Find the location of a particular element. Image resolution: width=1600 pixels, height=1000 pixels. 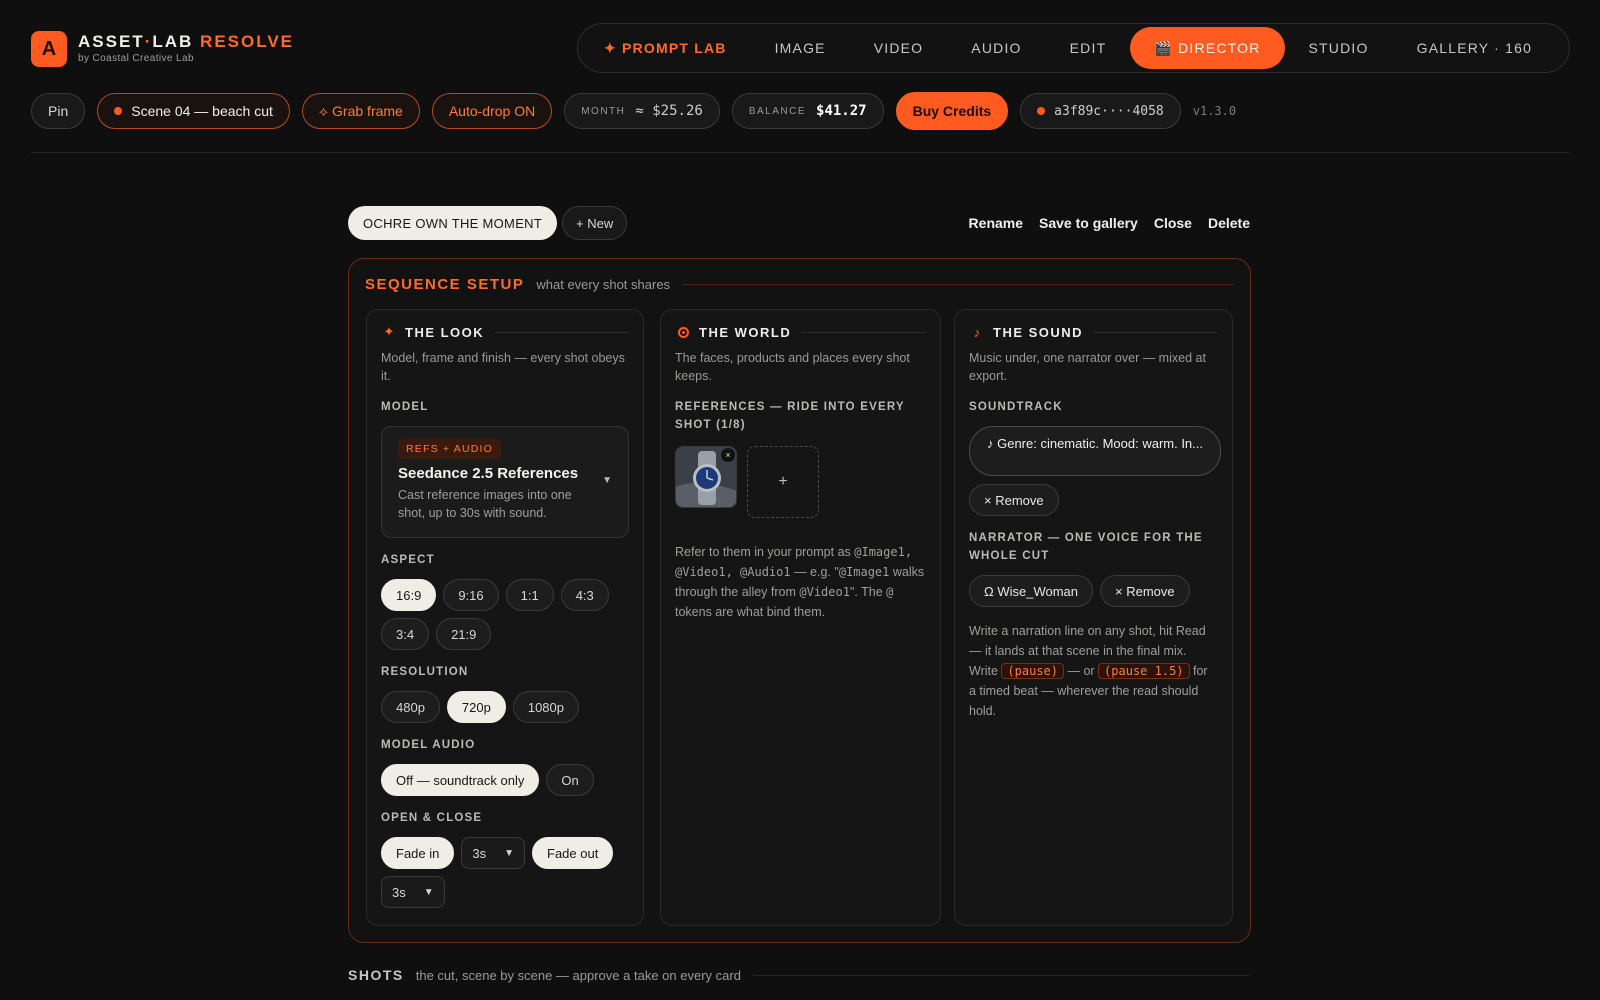

project-title: OCHRE OWN THE MOMENT is located at coordinates (453, 223).